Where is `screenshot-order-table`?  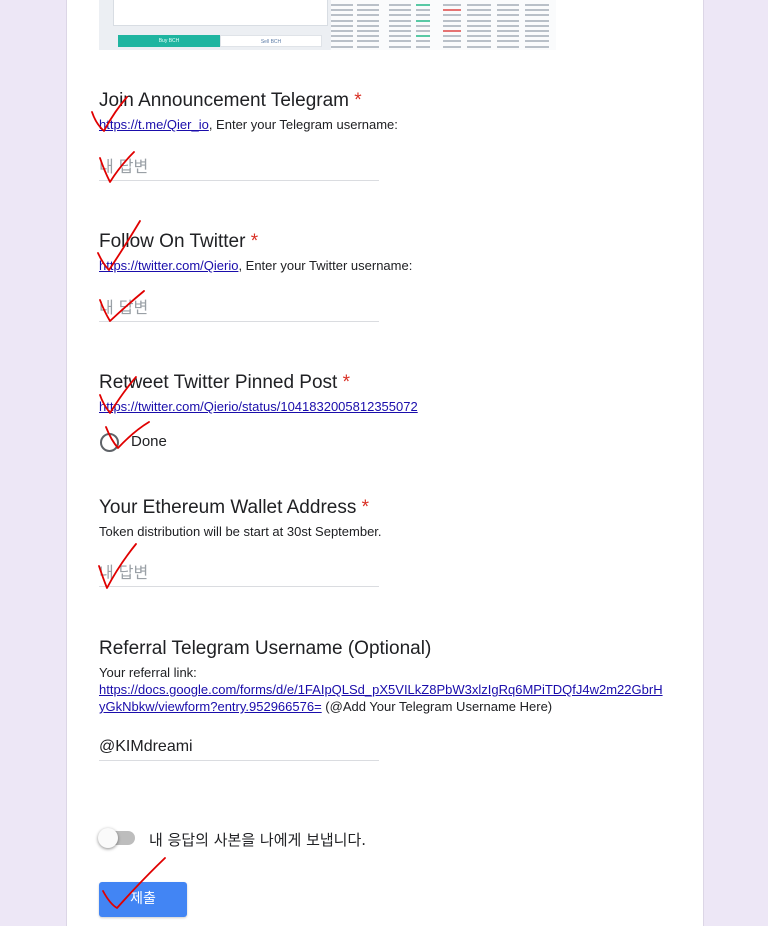 screenshot-order-table is located at coordinates (443, 25).